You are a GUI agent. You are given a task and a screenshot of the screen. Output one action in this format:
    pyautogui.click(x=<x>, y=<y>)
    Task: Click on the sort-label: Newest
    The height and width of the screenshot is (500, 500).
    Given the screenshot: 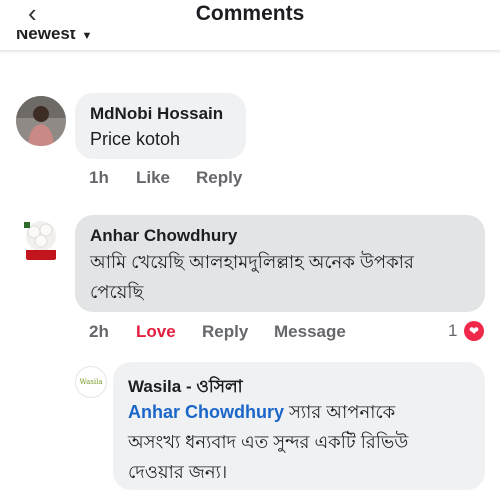 What is the action you would take?
    pyautogui.click(x=46, y=36)
    